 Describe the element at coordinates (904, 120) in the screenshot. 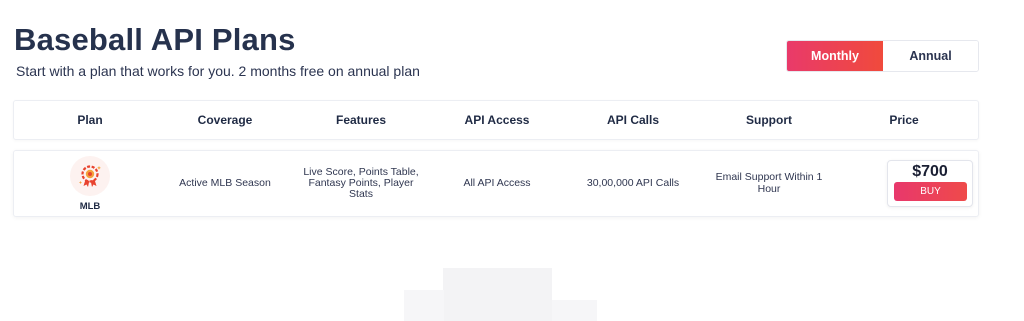

I see `column-header-price: Price` at that location.